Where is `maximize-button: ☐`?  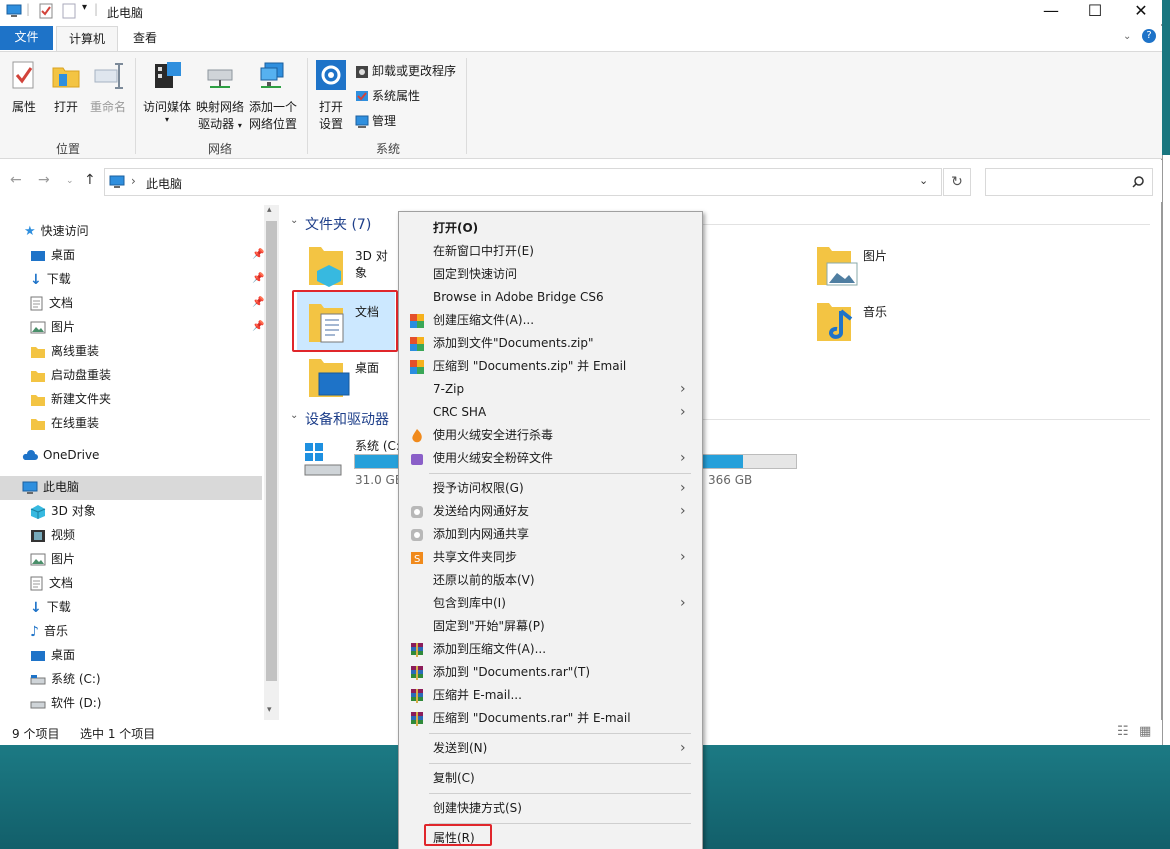
maximize-button: ☐ is located at coordinates (1095, 12).